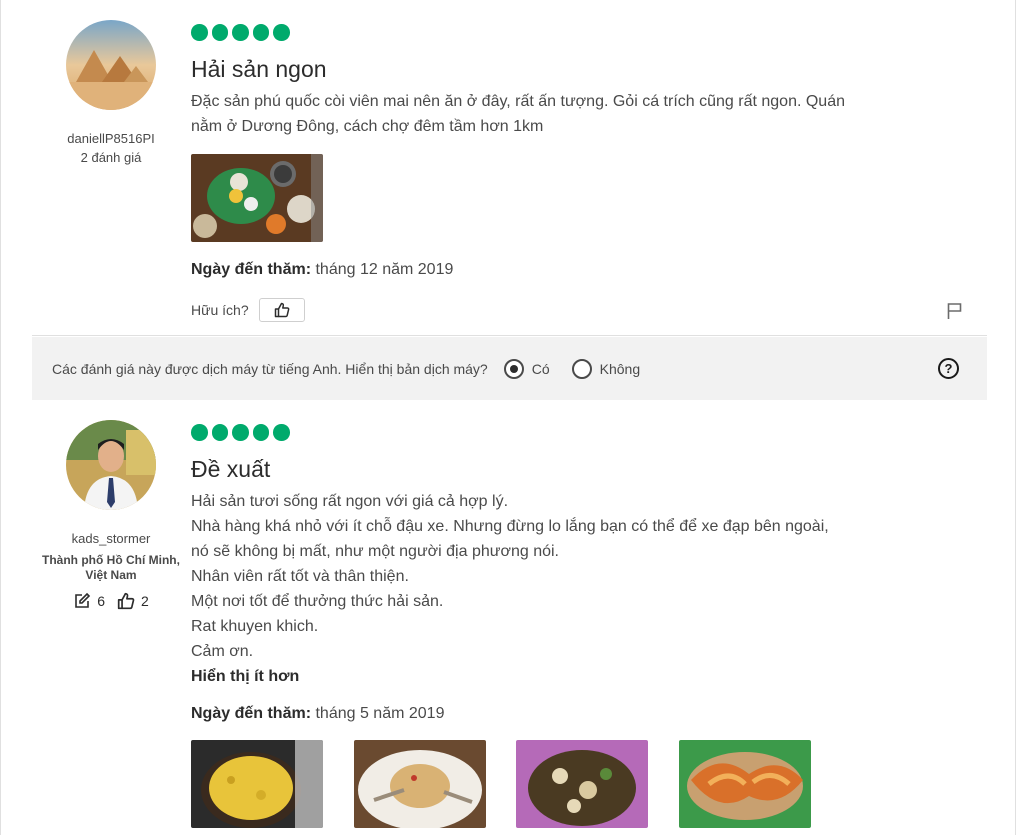 The height and width of the screenshot is (835, 1016). What do you see at coordinates (620, 368) in the screenshot?
I see `translate-no-label: Không` at bounding box center [620, 368].